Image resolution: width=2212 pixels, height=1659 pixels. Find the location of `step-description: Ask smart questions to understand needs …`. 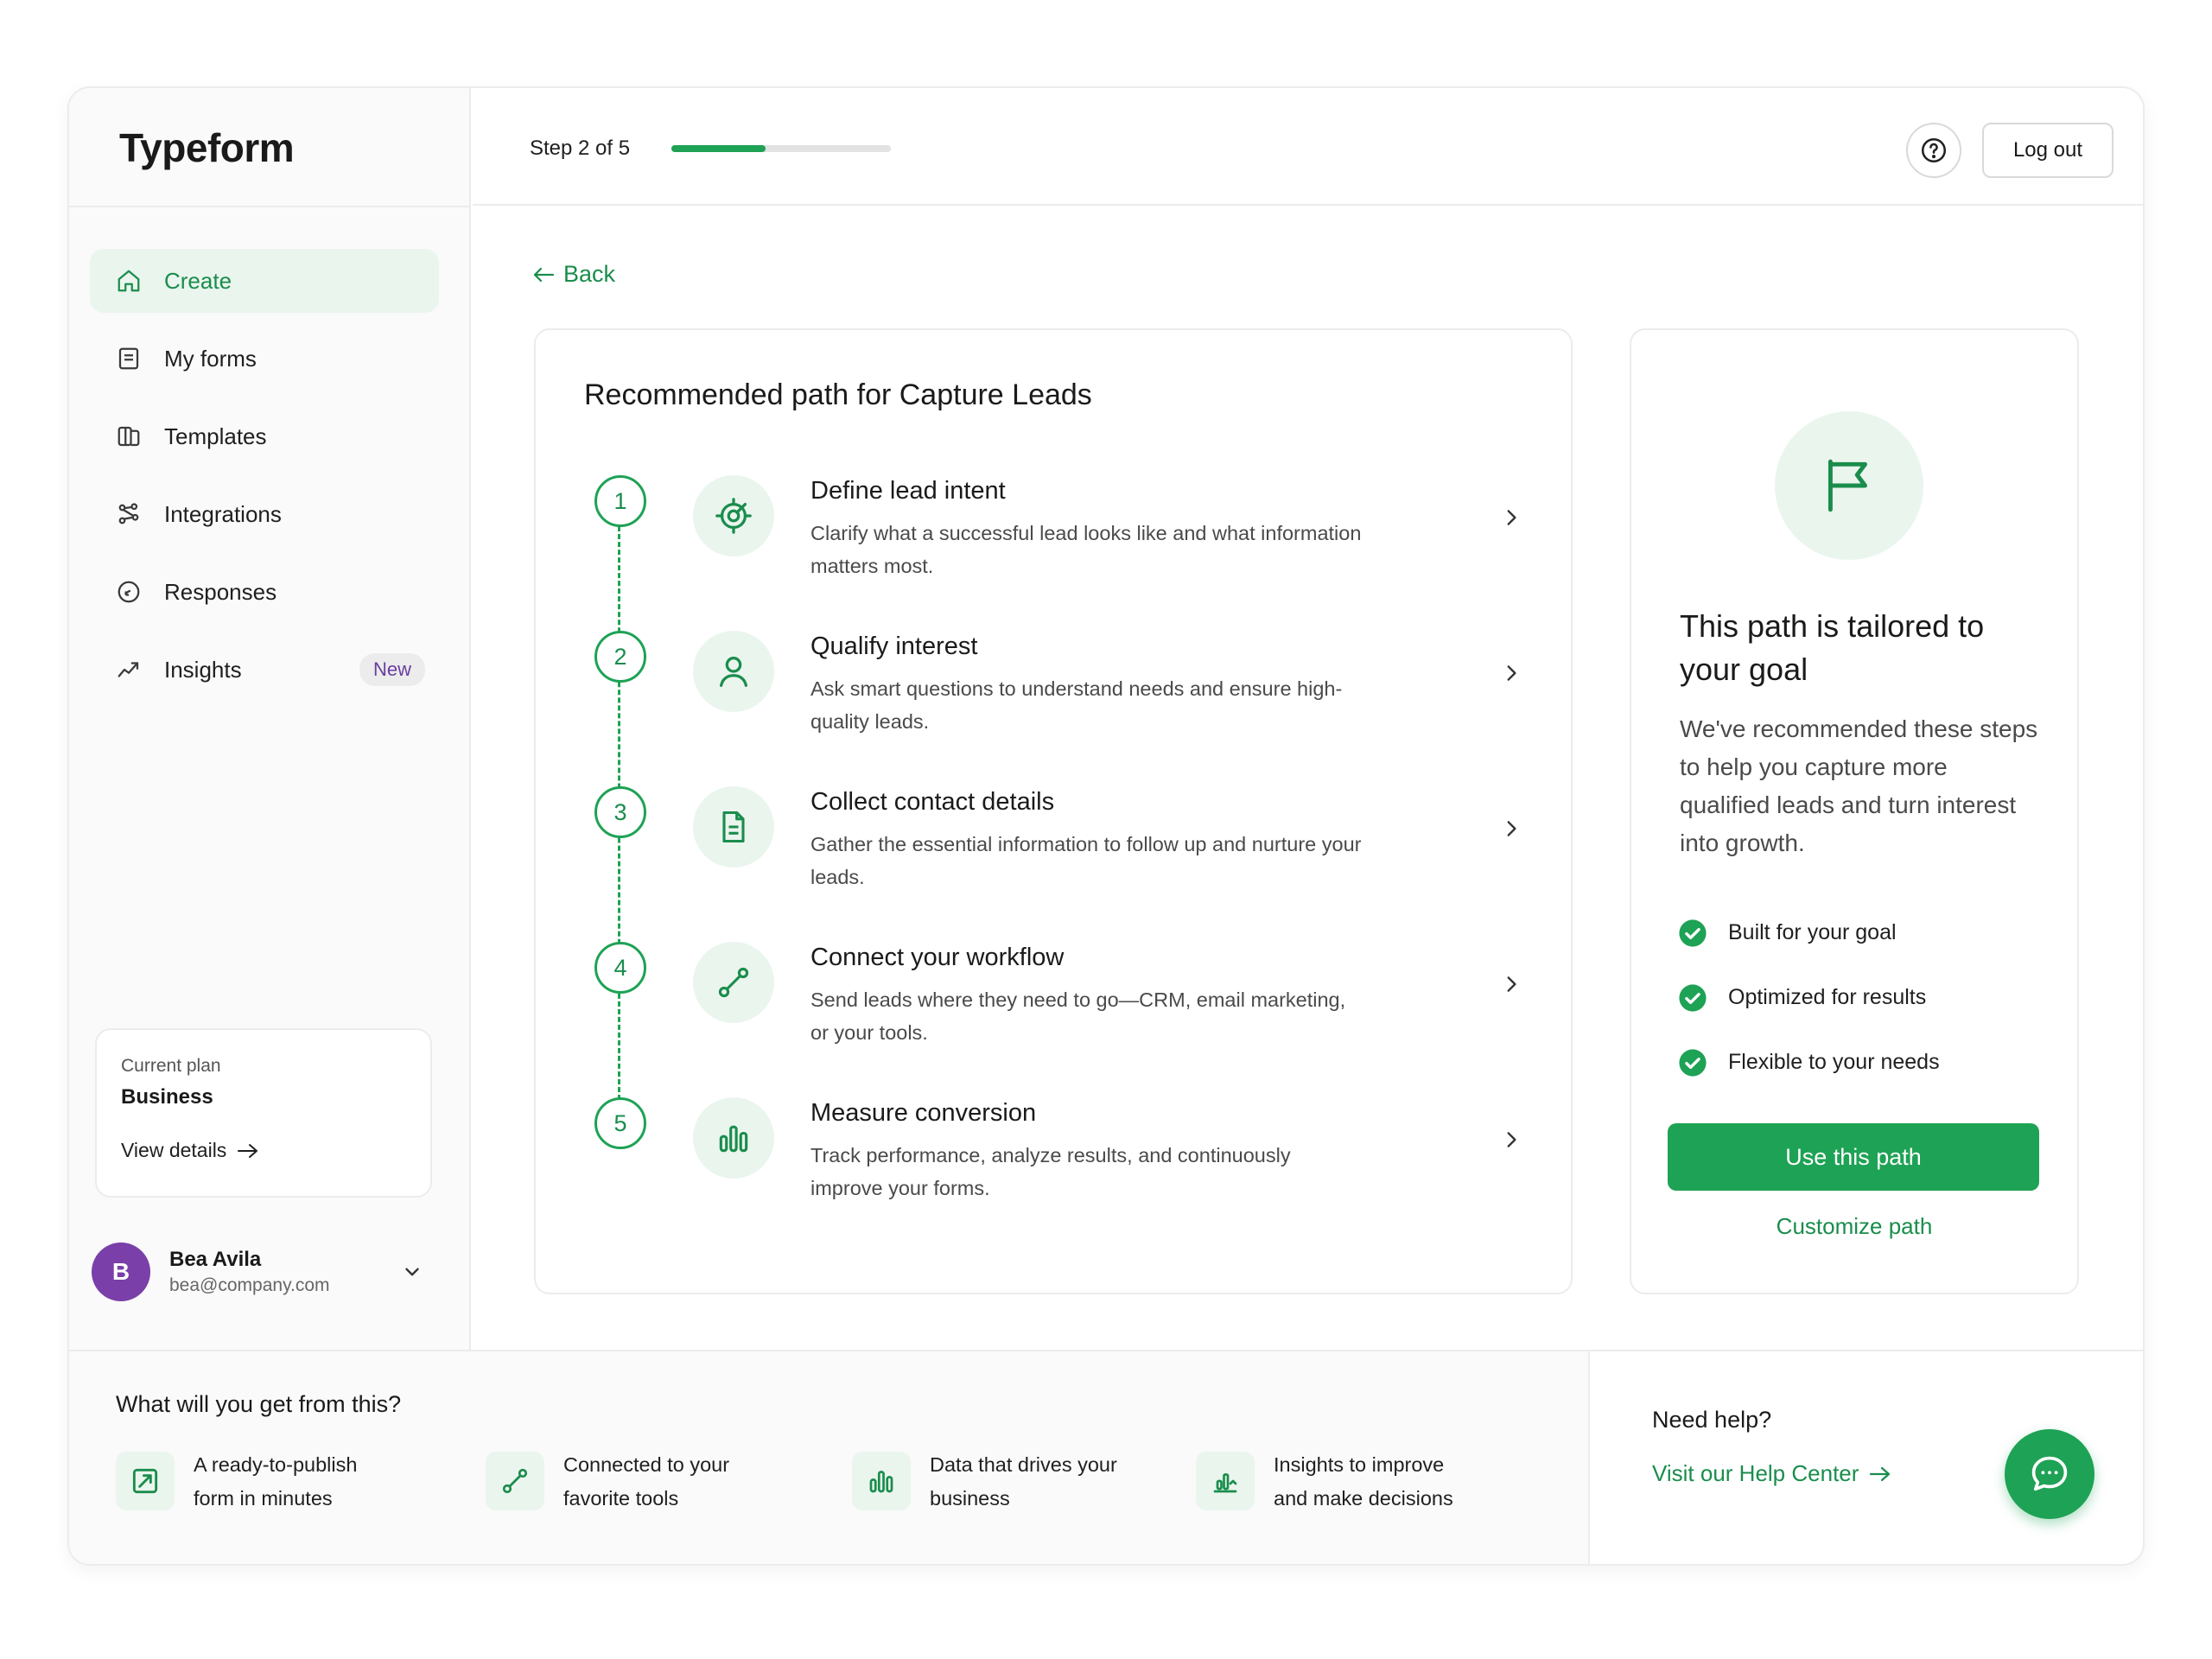

step-description: Ask smart questions to understand needs … is located at coordinates (1076, 705).